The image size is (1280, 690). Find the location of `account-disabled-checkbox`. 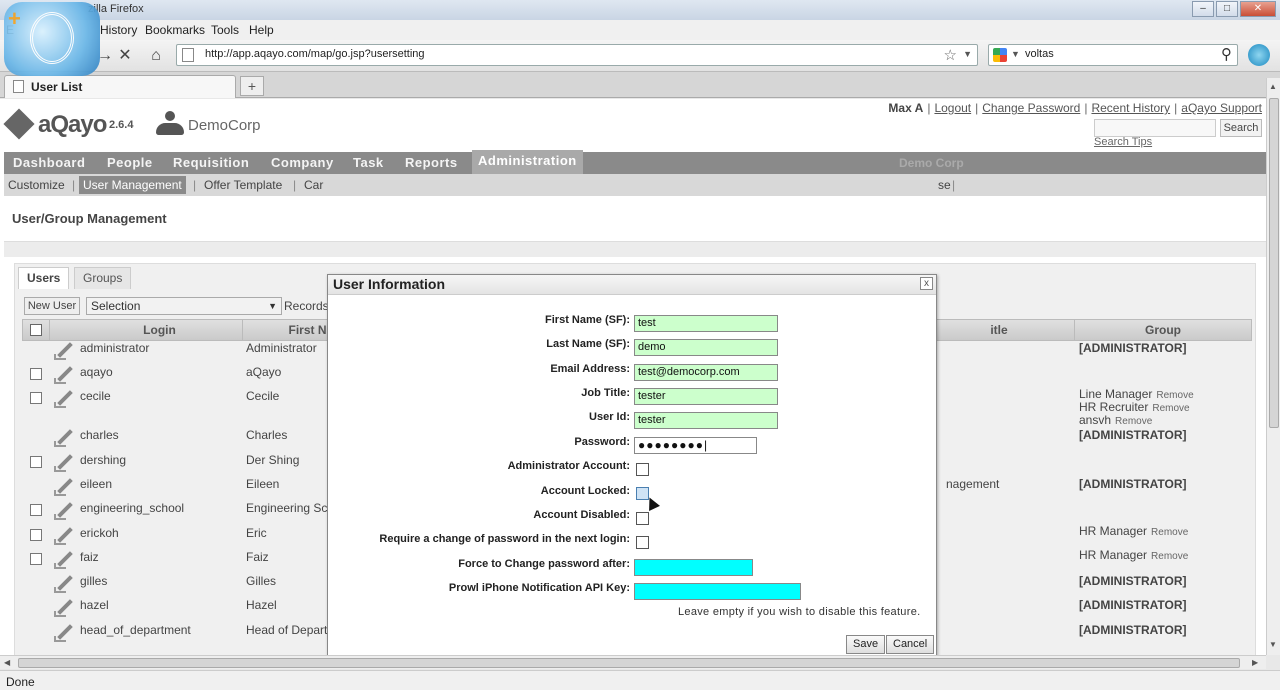

account-disabled-checkbox is located at coordinates (642, 518).